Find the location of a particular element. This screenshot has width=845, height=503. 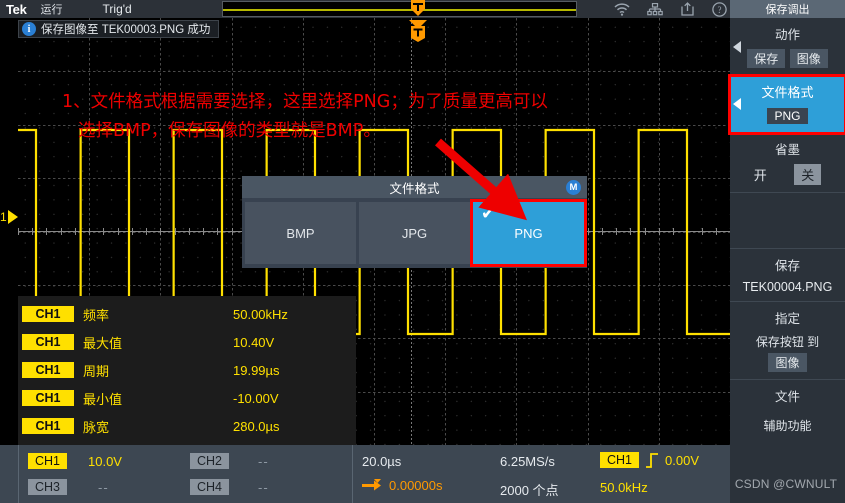

table-row: CH1 周期 19.99µs is located at coordinates (189, 370).